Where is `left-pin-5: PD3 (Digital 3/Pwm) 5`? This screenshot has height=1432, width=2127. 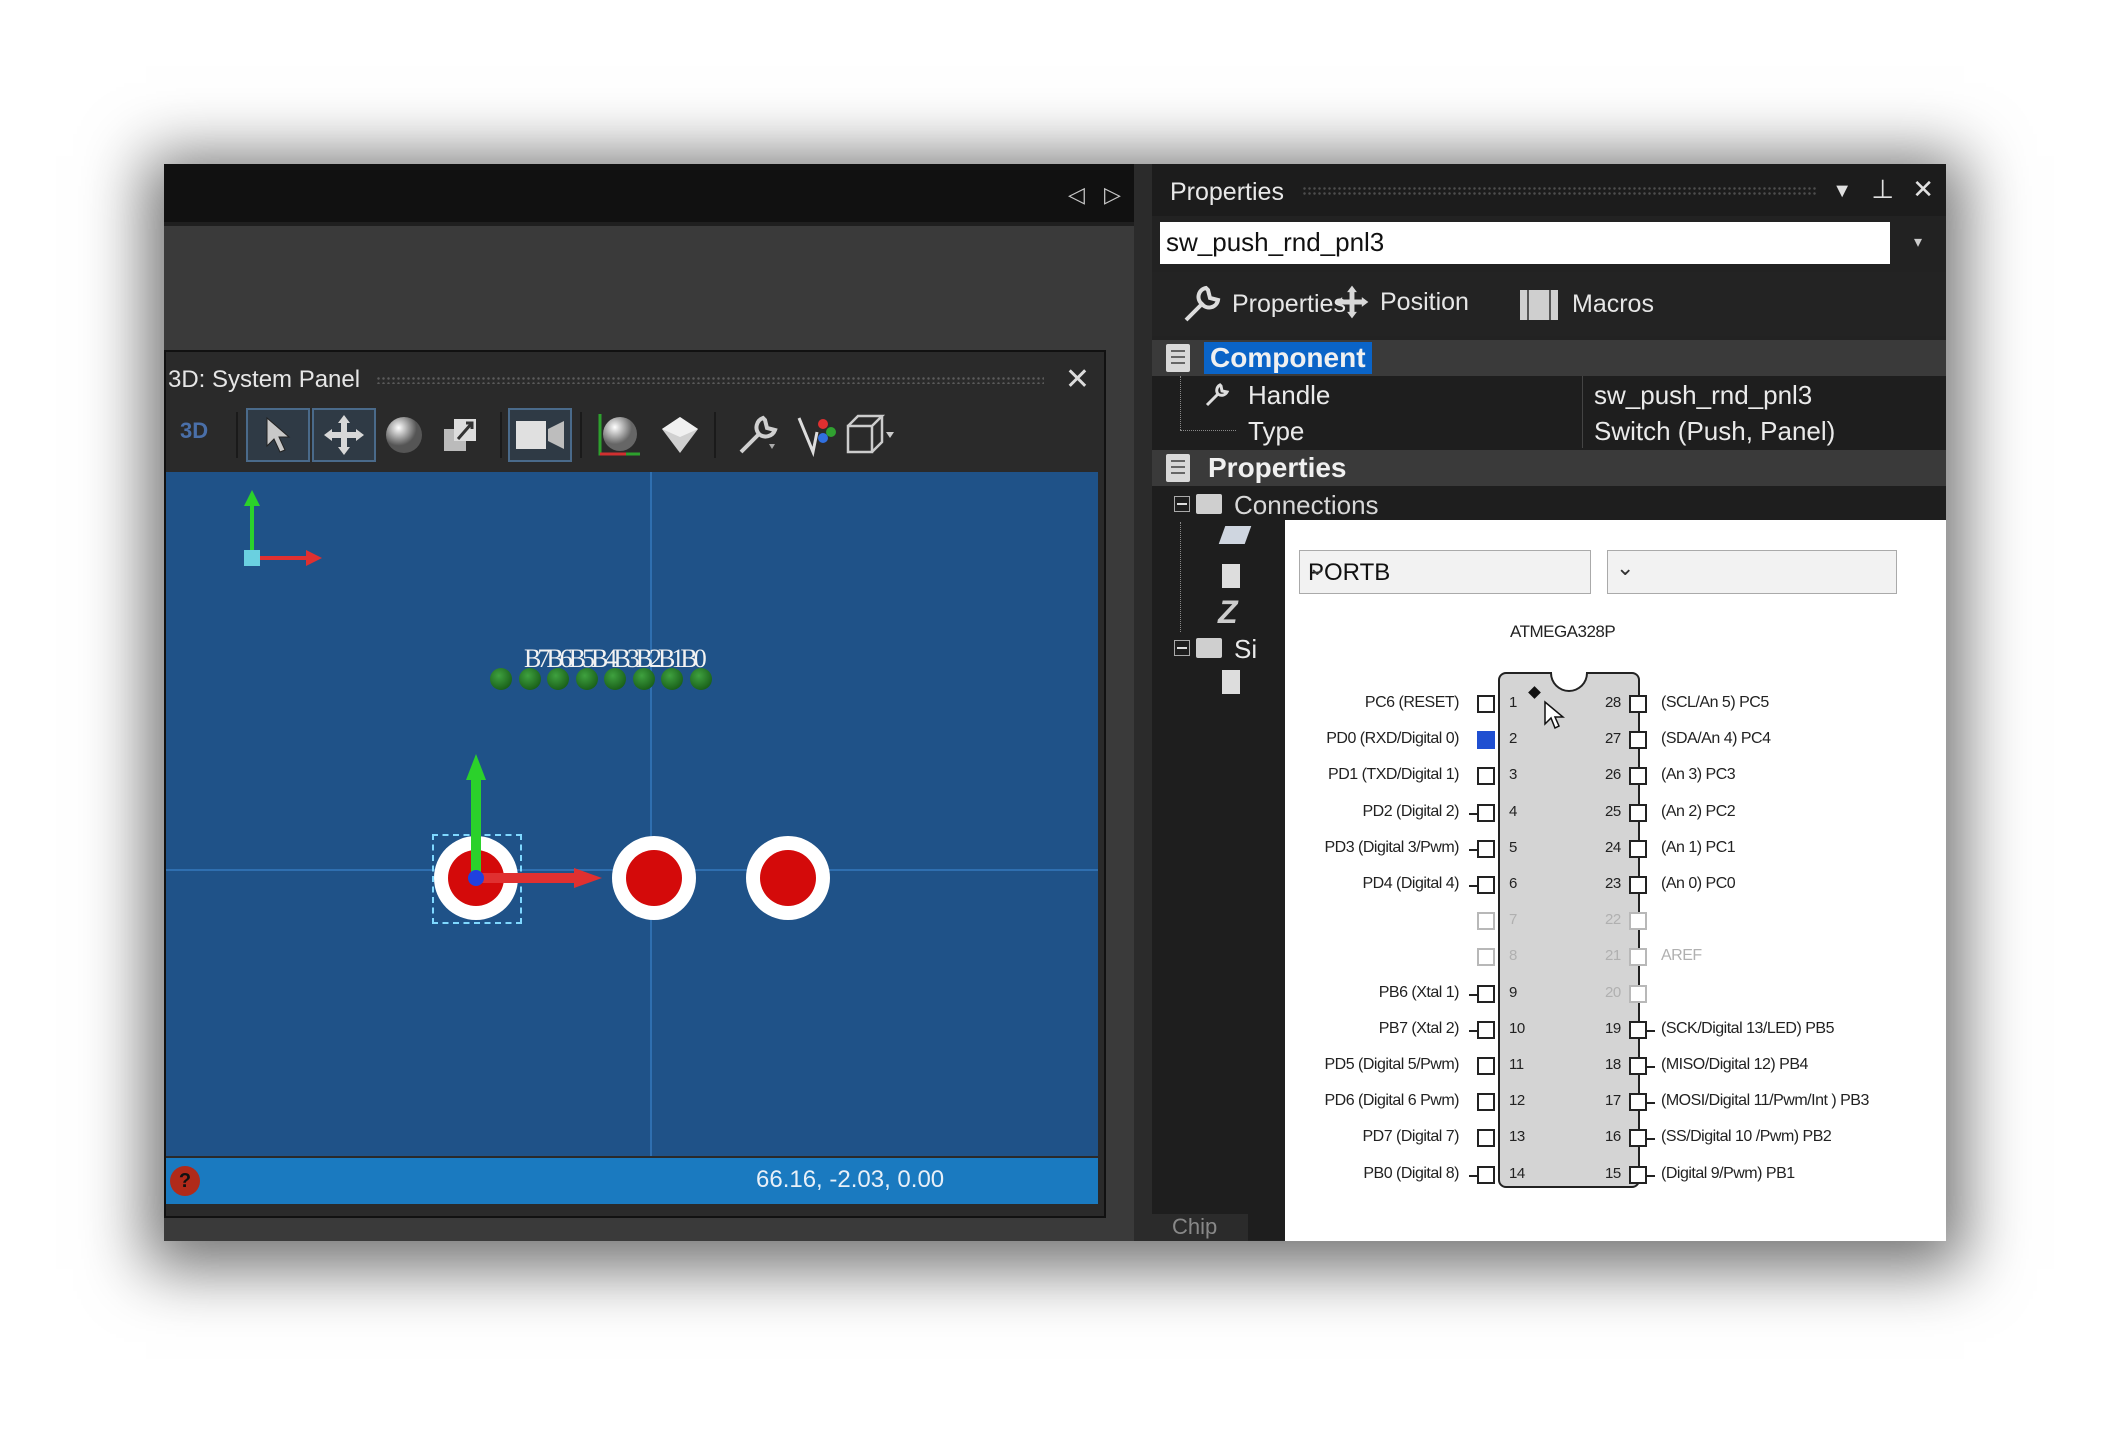 left-pin-5: PD3 (Digital 3/Pwm) 5 is located at coordinates (1405, 849).